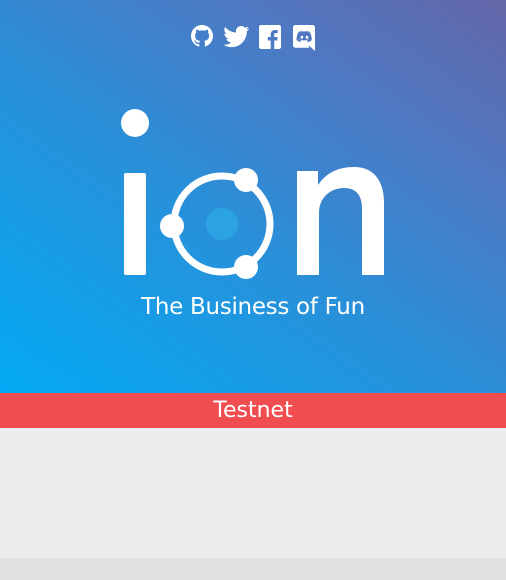  What do you see at coordinates (253, 37) in the screenshot?
I see `social-links-bar` at bounding box center [253, 37].